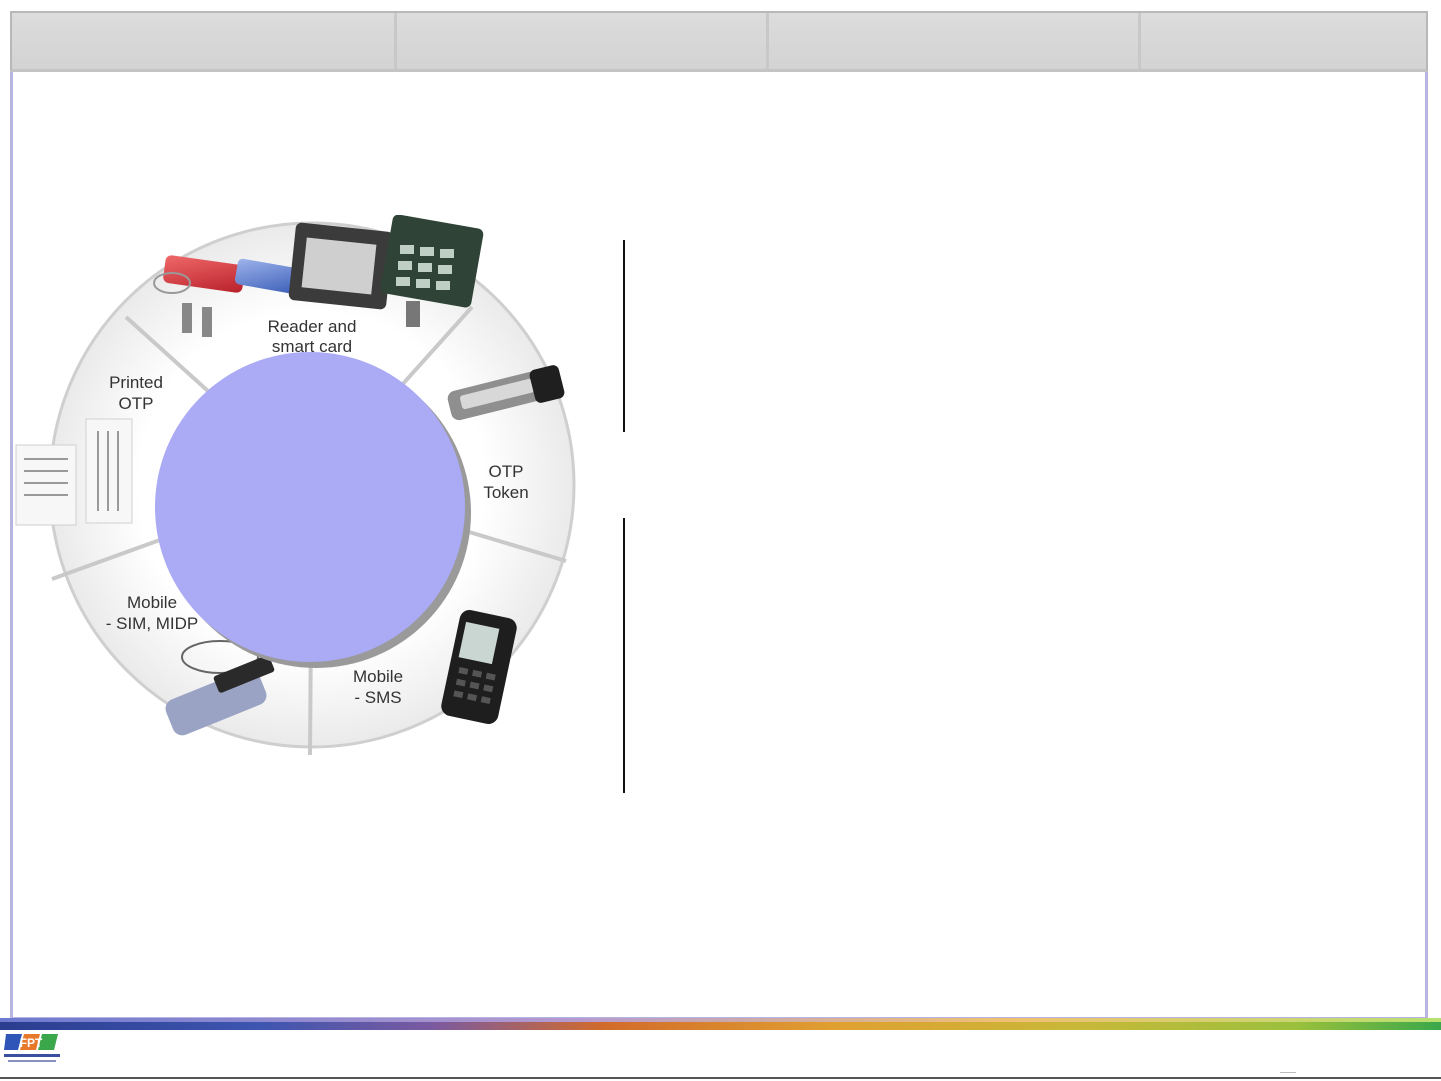  Describe the element at coordinates (136, 382) in the screenshot. I see `segment-label-printed-otp-line1: Printed` at that location.